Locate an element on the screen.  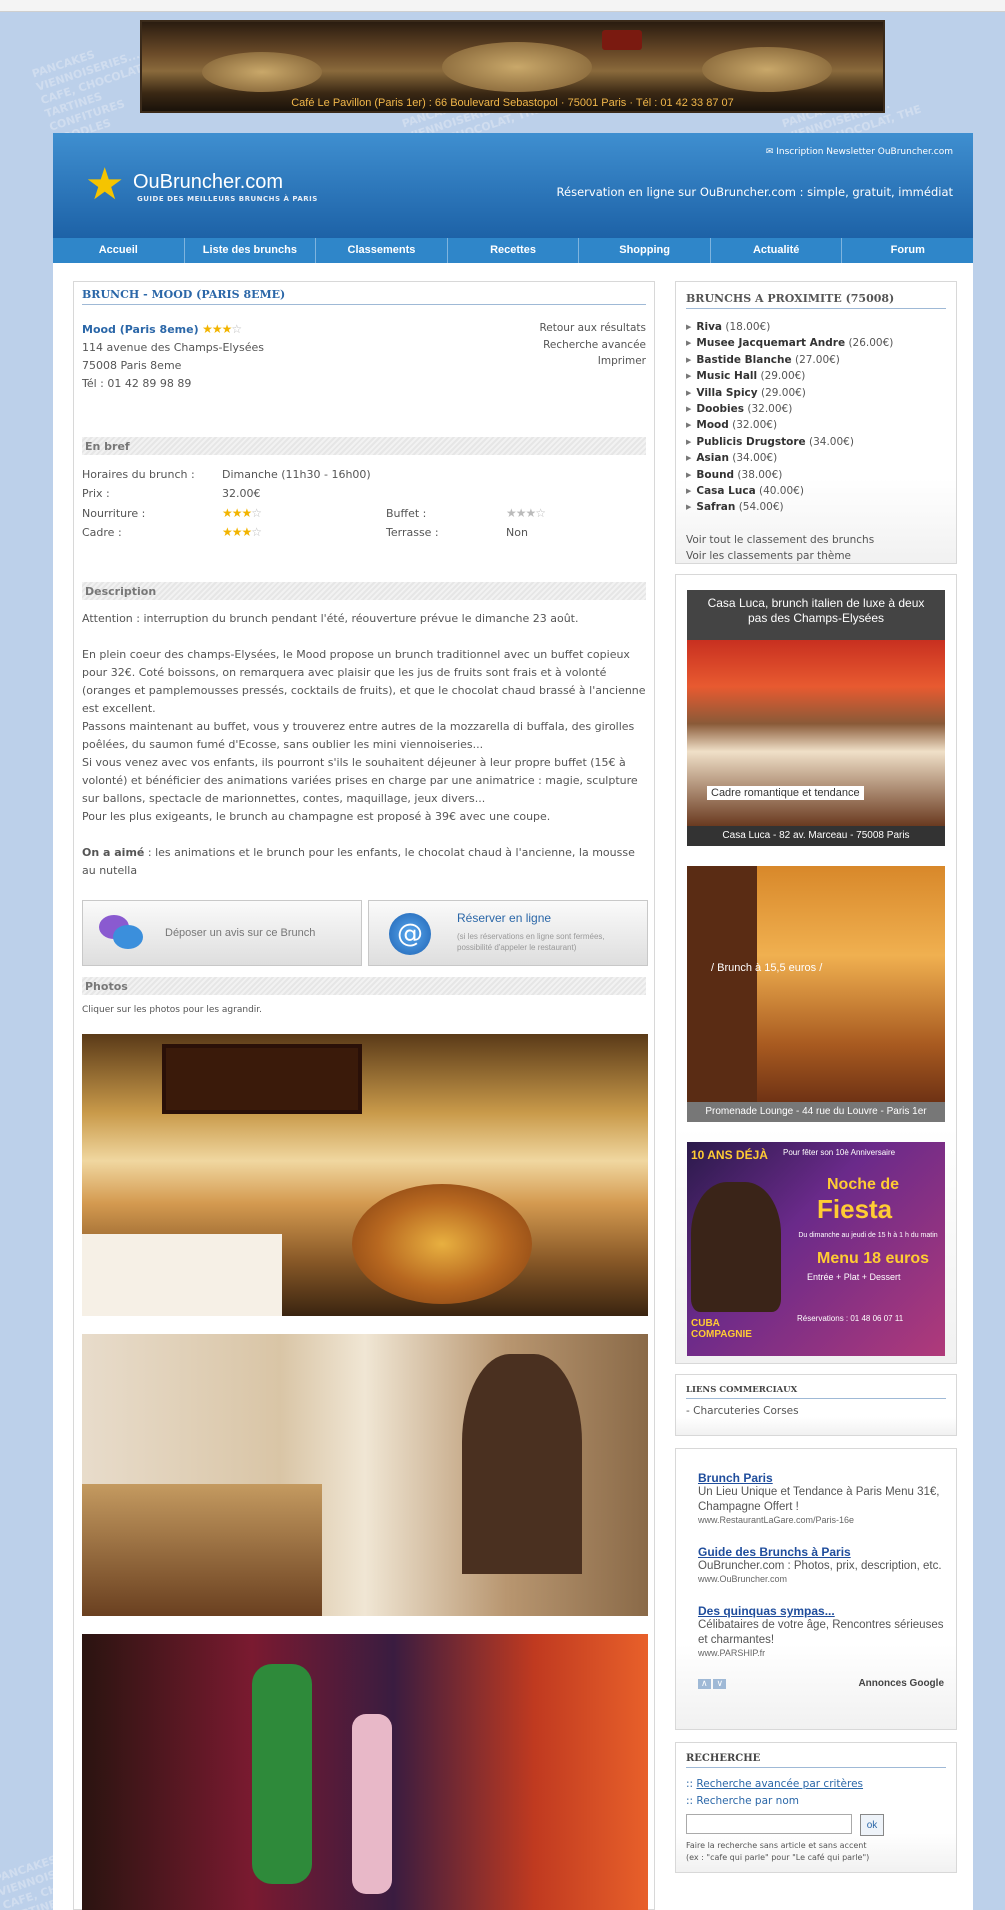
liens-commerciaux-box: LIENS COMMERCIAUX - Charcuteries Corses is located at coordinates (816, 1405).